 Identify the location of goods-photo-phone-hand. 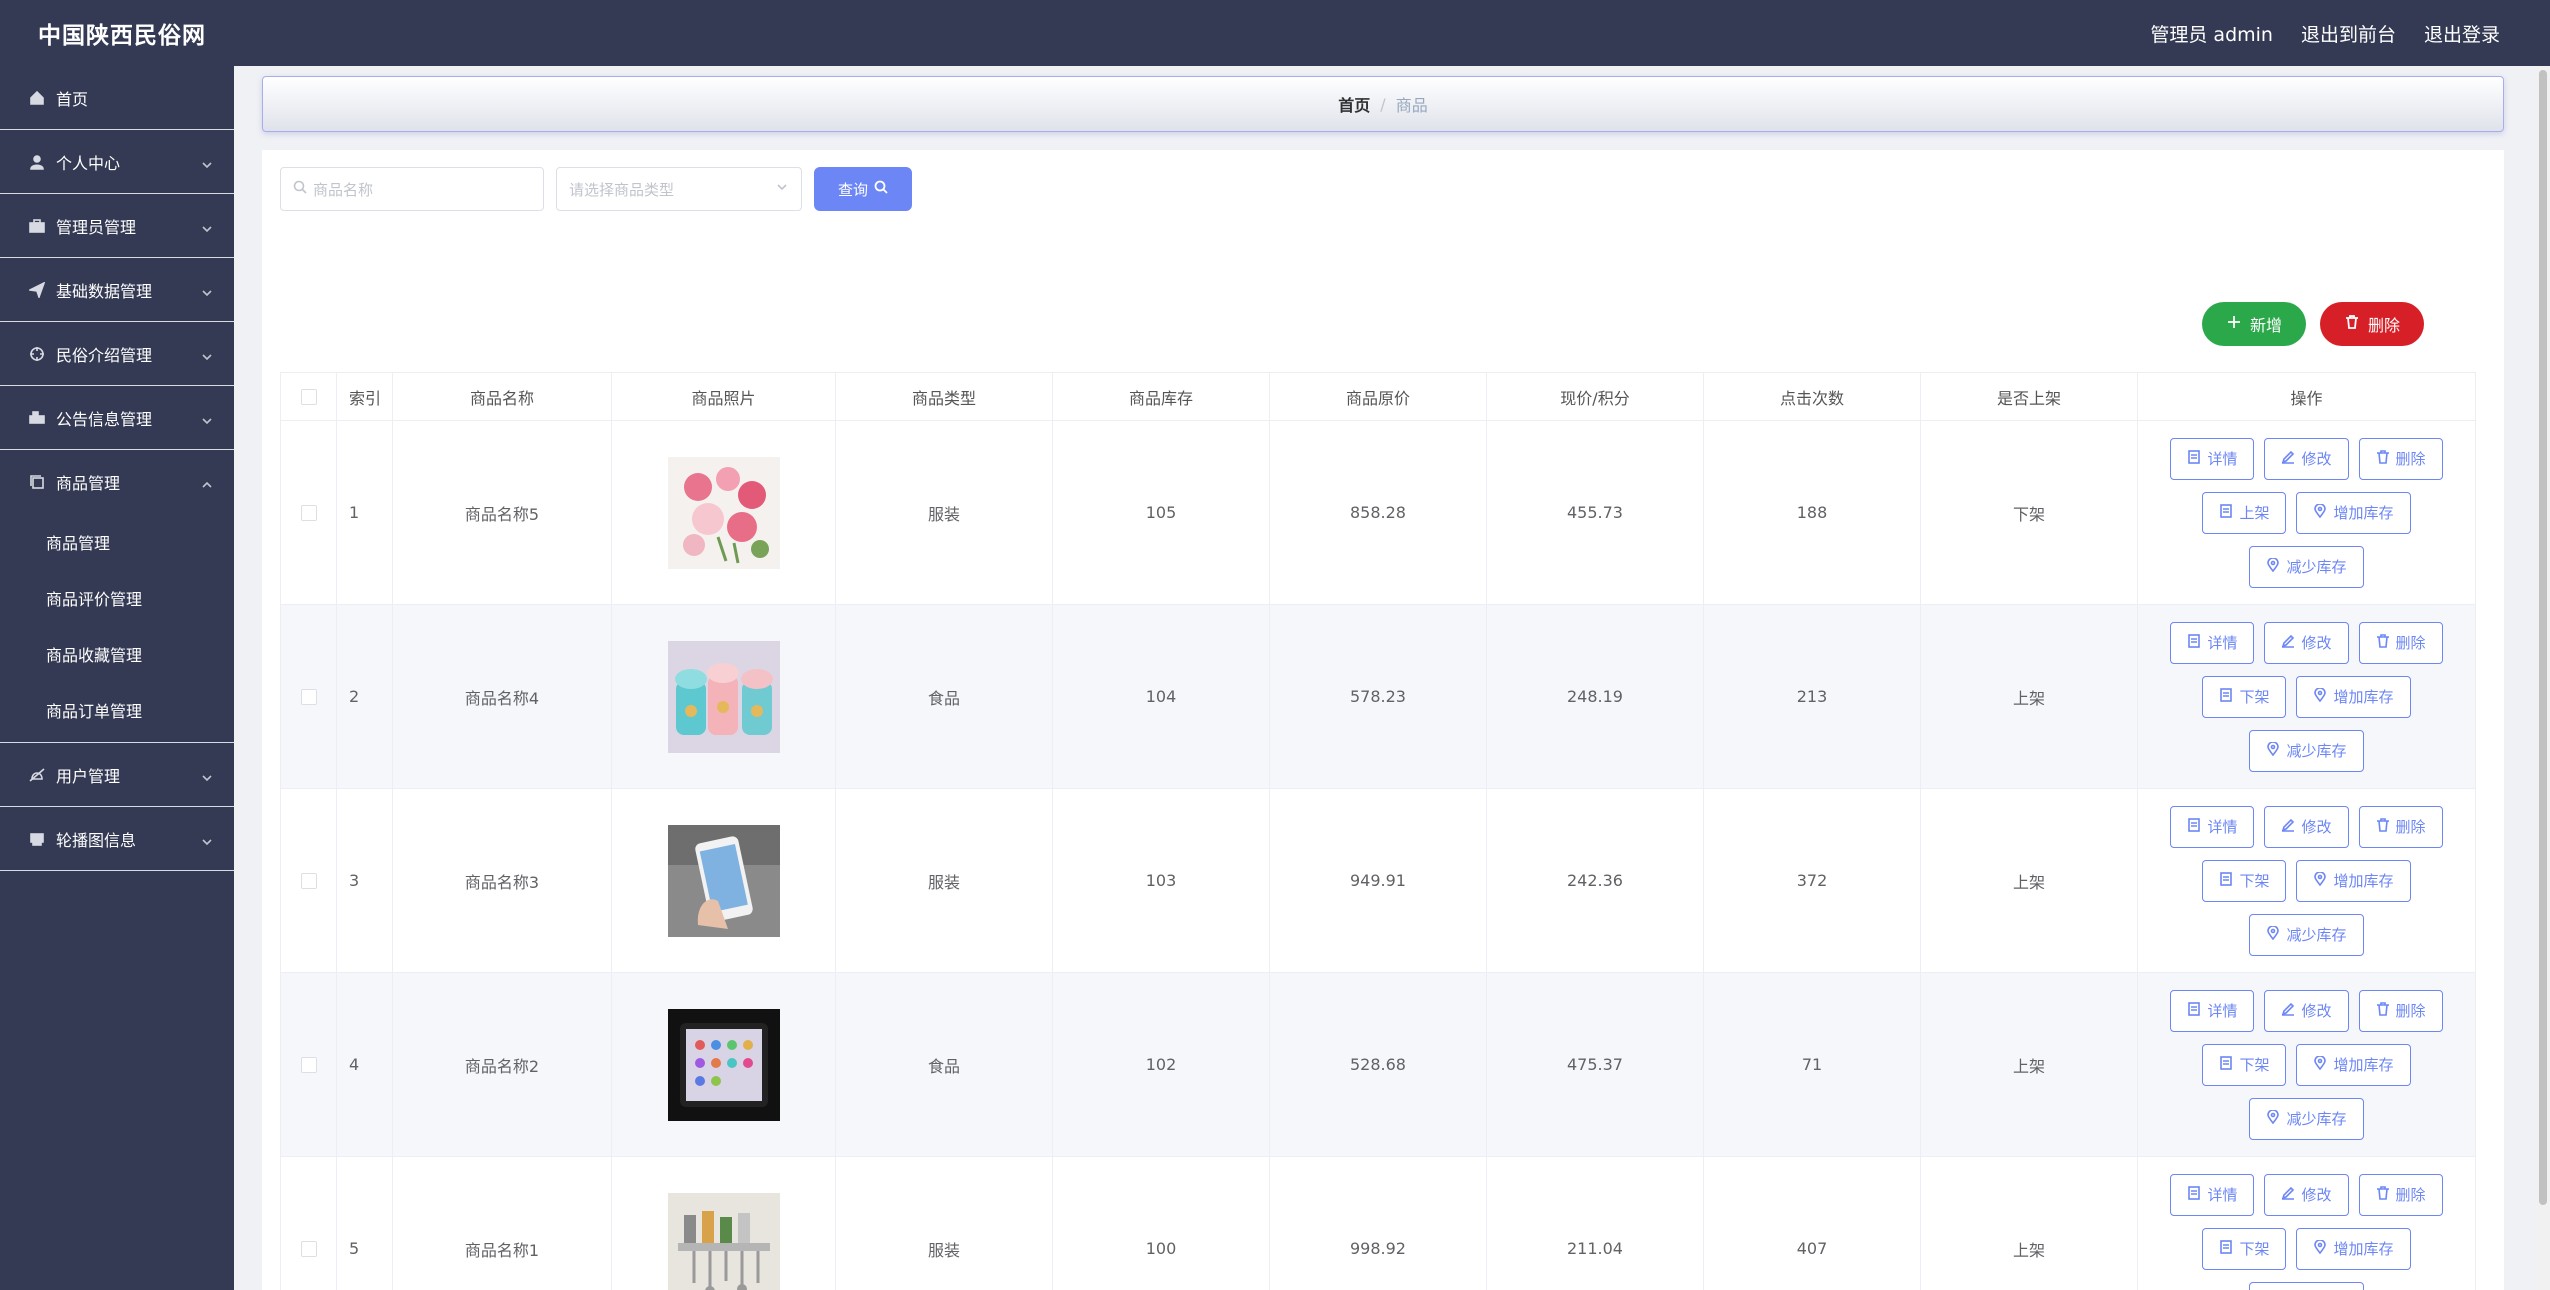
(723, 880).